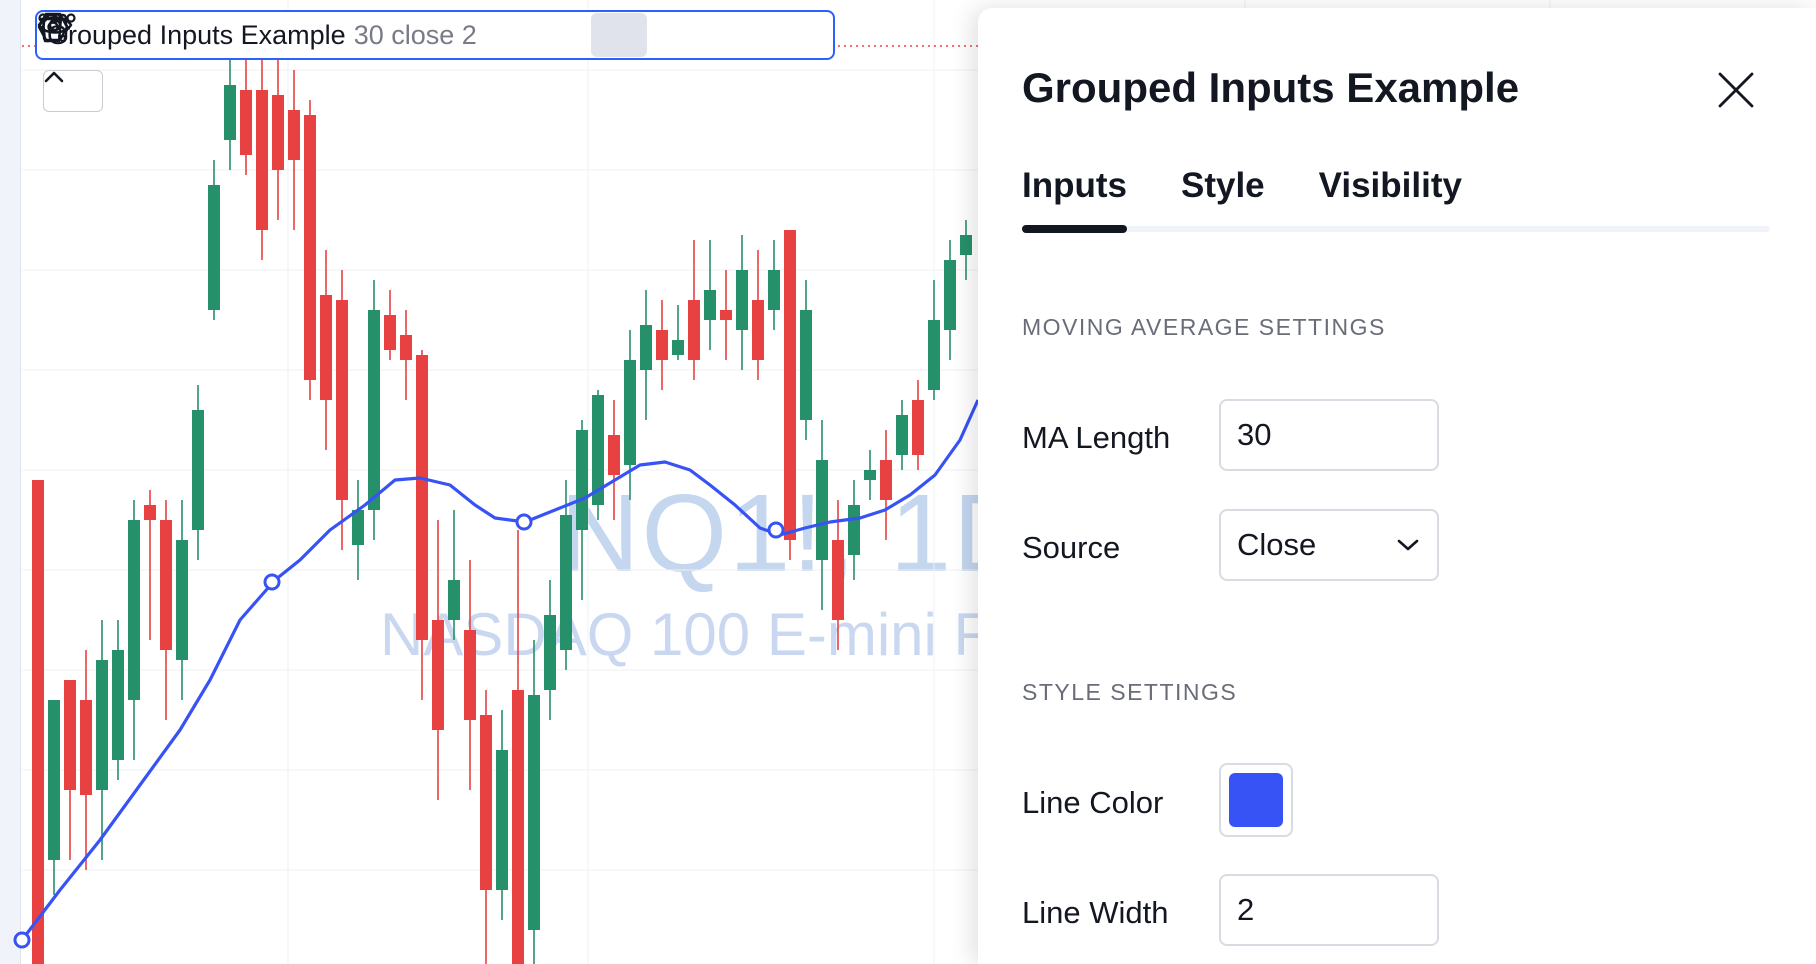 Image resolution: width=1816 pixels, height=964 pixels. What do you see at coordinates (1271, 87) in the screenshot?
I see `dialog-title: Grouped Inputs Example` at bounding box center [1271, 87].